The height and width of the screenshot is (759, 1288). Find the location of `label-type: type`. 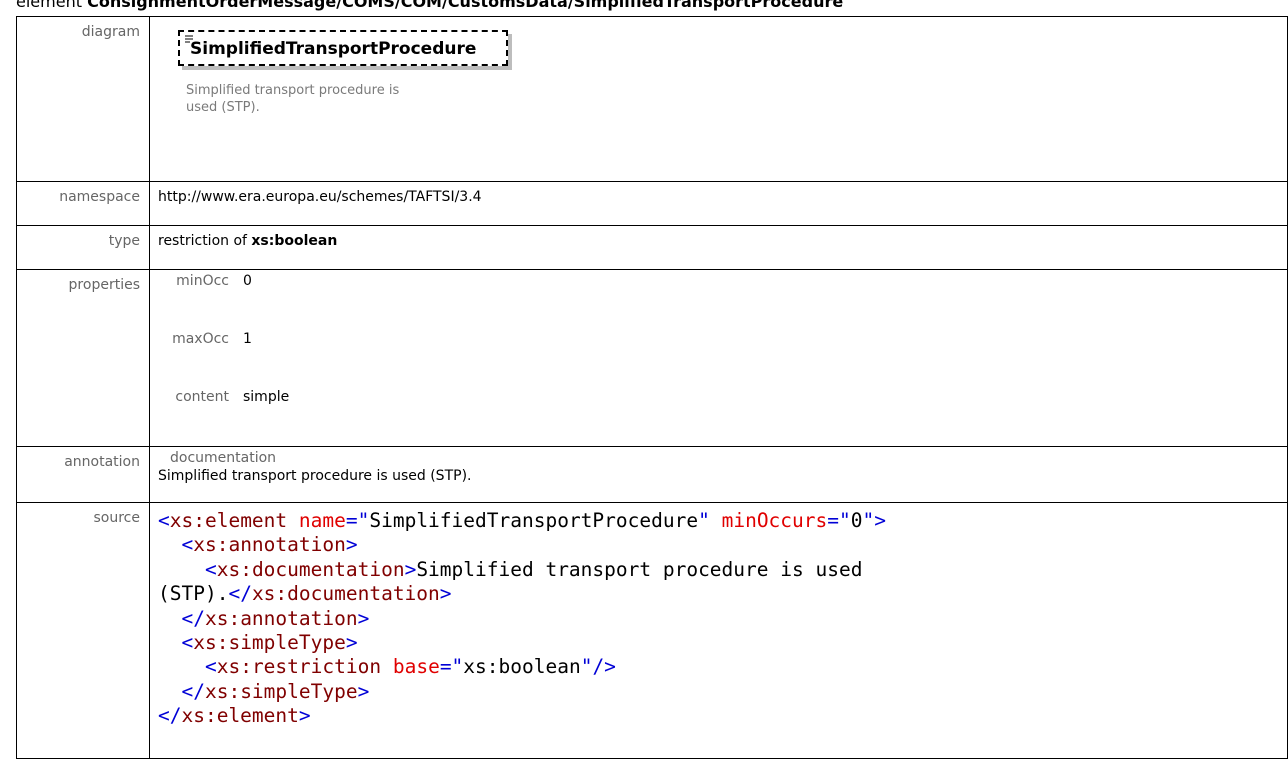

label-type: type is located at coordinates (83, 247).